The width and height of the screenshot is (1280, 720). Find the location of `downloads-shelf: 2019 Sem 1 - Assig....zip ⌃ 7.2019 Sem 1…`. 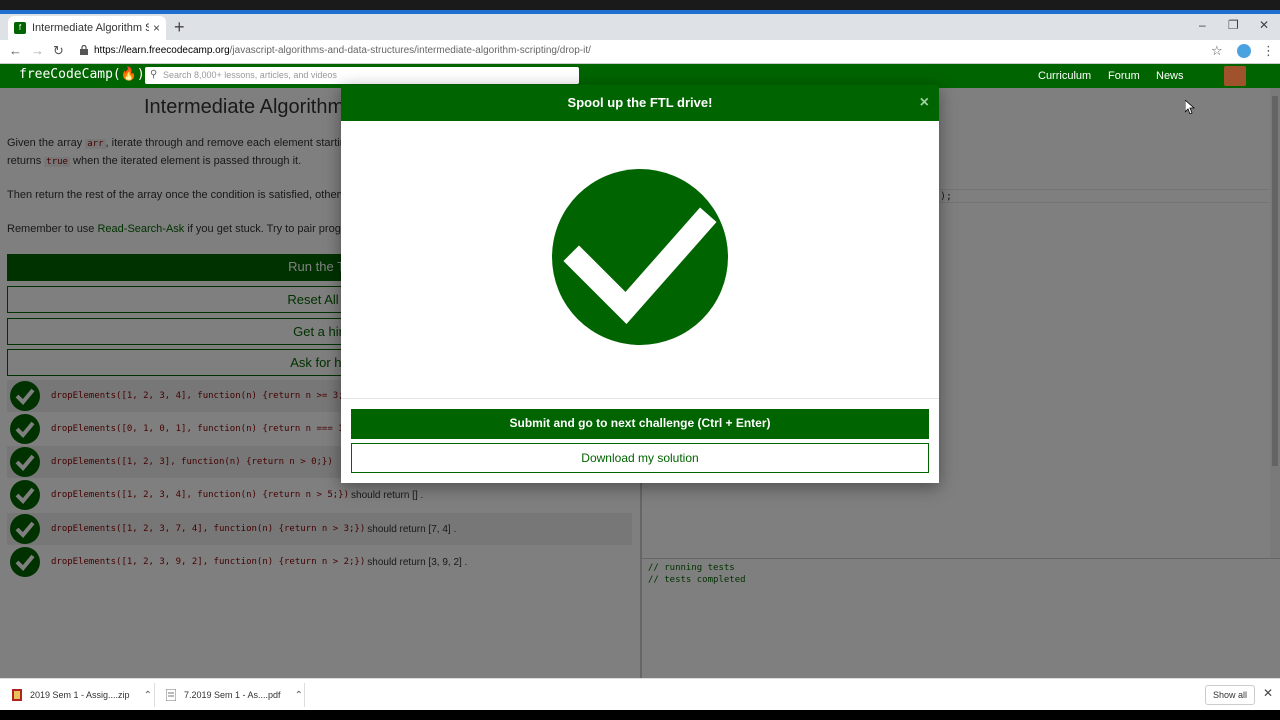

downloads-shelf: 2019 Sem 1 - Assig....zip ⌃ 7.2019 Sem 1… is located at coordinates (640, 694).